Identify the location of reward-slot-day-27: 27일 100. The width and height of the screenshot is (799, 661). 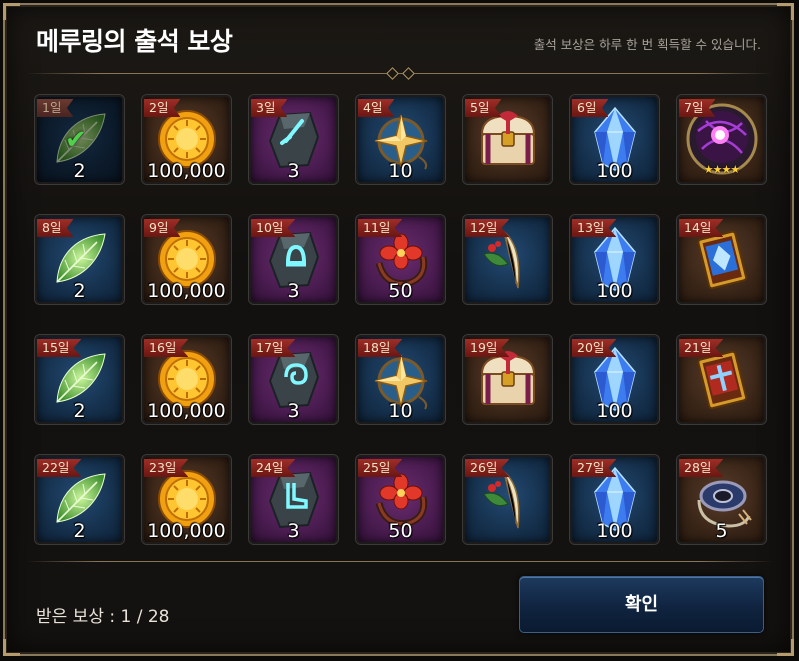
(614, 499).